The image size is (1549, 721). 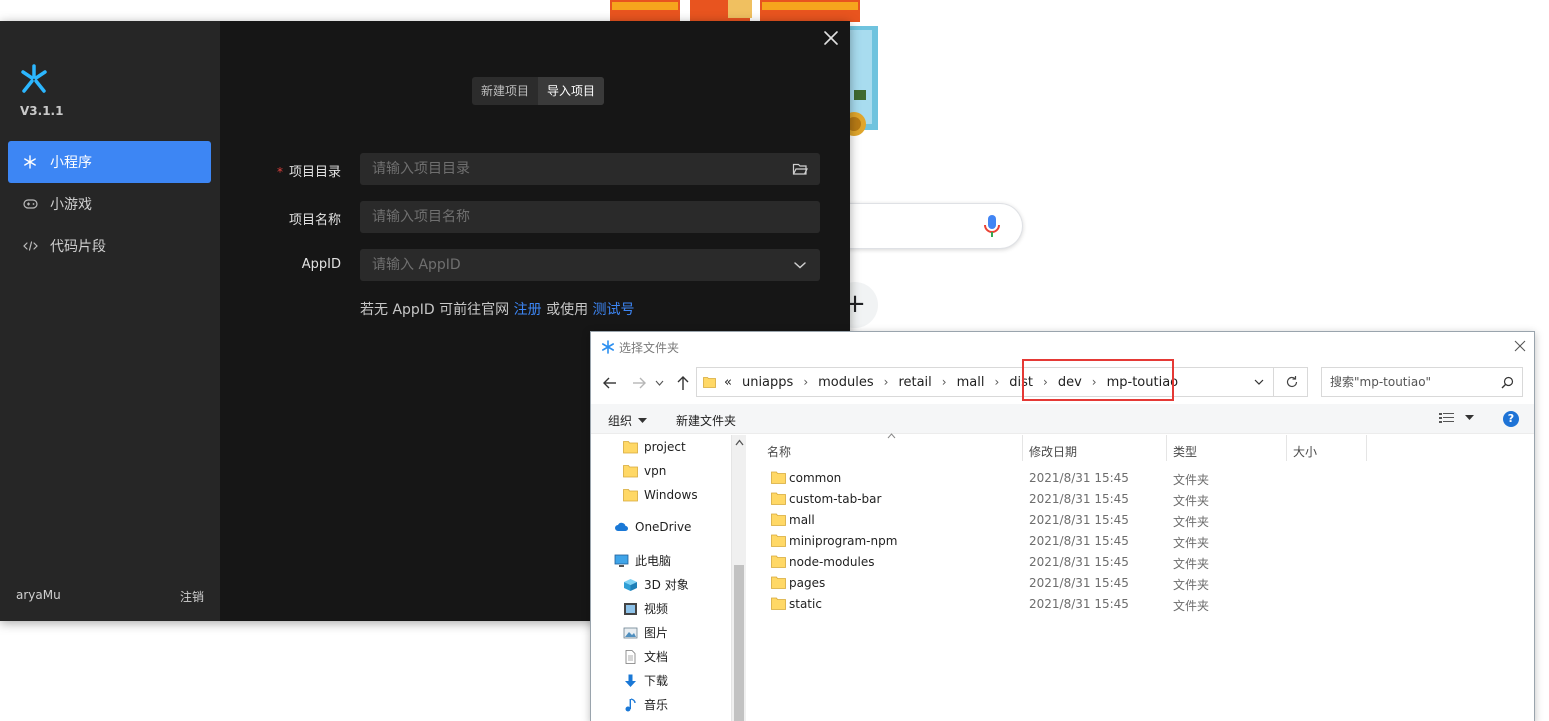 I want to click on tab-new-project: 新建项目, so click(x=505, y=91).